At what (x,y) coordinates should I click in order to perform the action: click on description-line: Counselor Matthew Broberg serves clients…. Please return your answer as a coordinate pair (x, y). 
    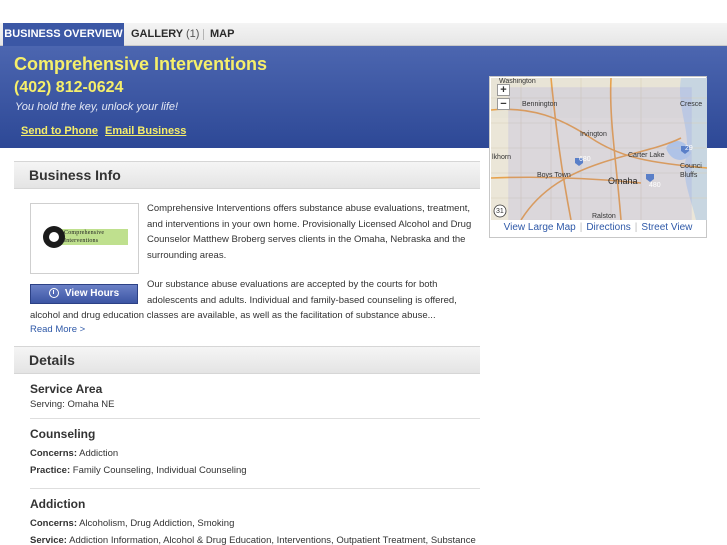
    Looking at the image, I should click on (306, 239).